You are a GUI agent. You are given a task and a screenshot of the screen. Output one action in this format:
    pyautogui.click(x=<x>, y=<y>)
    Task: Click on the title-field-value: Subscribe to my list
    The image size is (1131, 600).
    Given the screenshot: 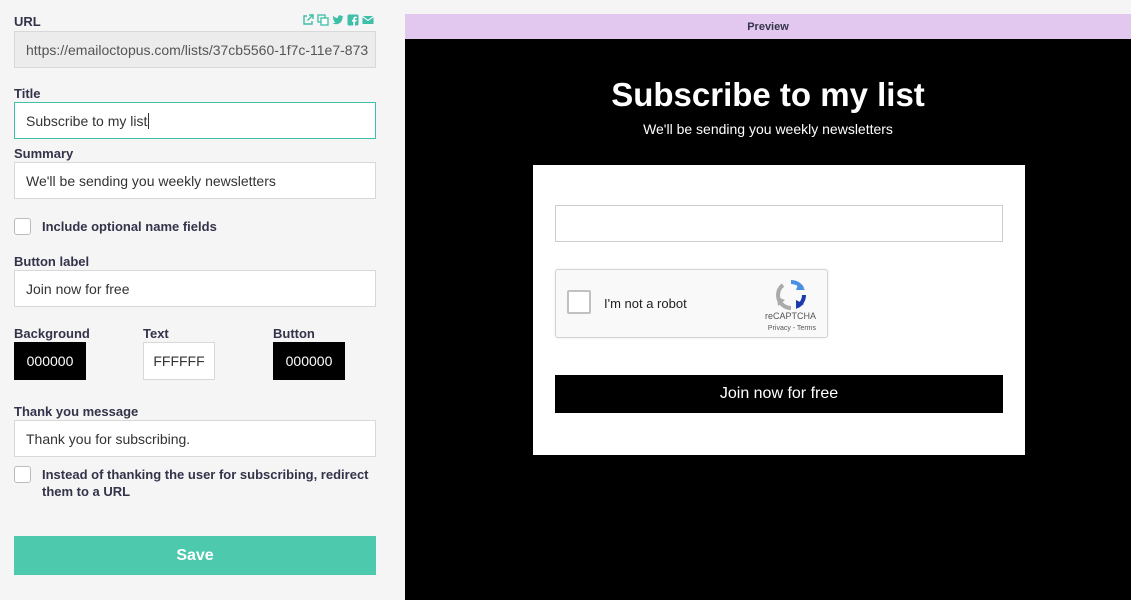 What is the action you would take?
    pyautogui.click(x=87, y=120)
    